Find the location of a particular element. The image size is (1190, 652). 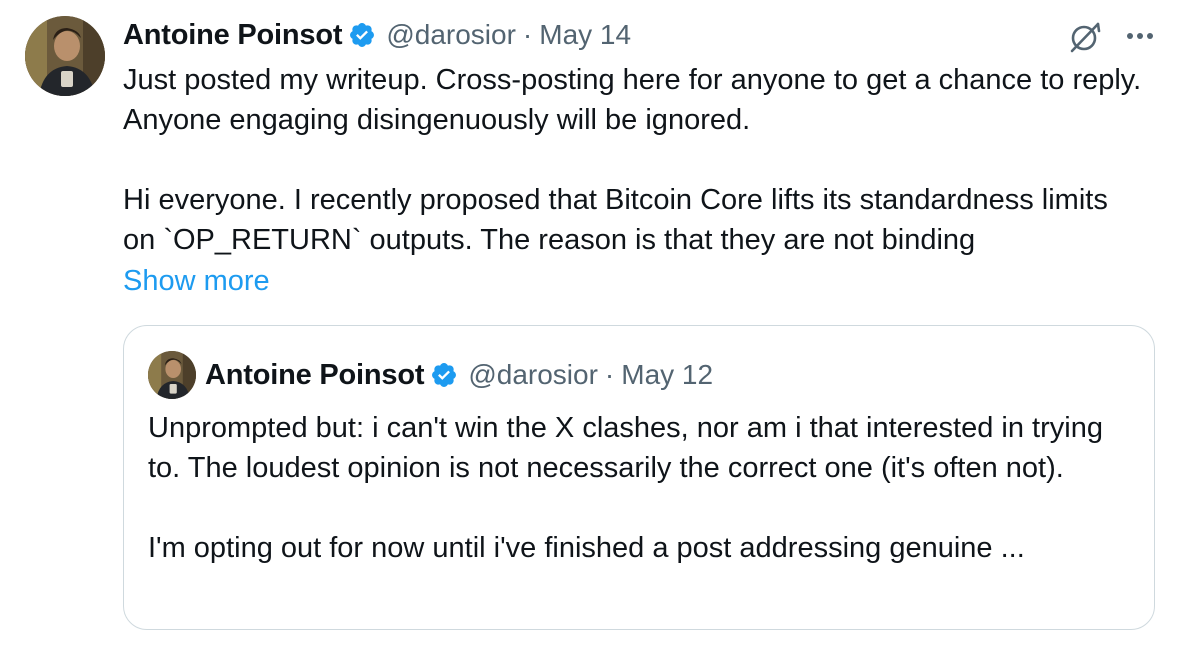

show-more-link: Show more is located at coordinates (196, 281).